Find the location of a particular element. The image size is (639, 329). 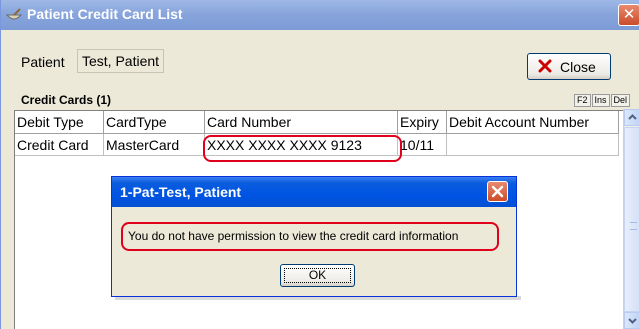

close-button-label: Close is located at coordinates (578, 67).